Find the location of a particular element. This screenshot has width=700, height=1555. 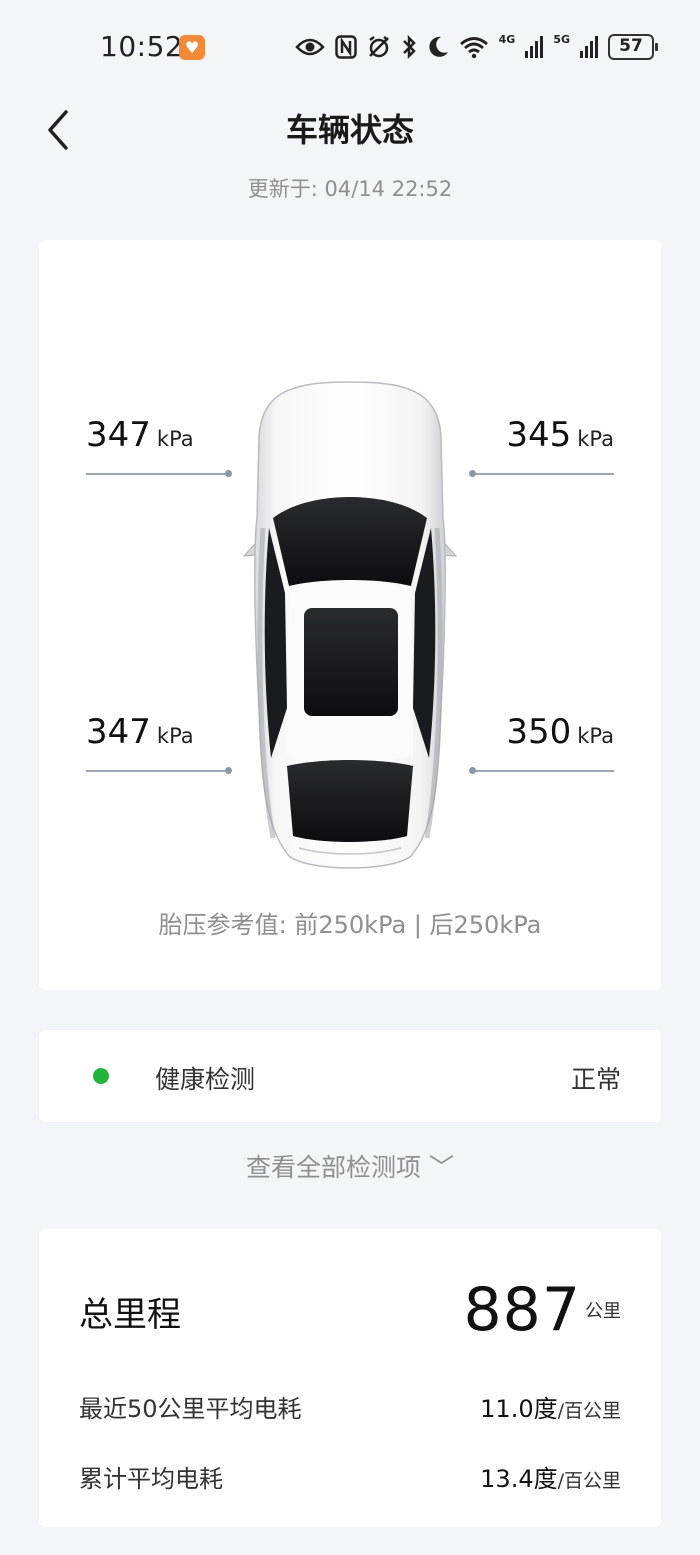

nfc-icon is located at coordinates (345, 47).